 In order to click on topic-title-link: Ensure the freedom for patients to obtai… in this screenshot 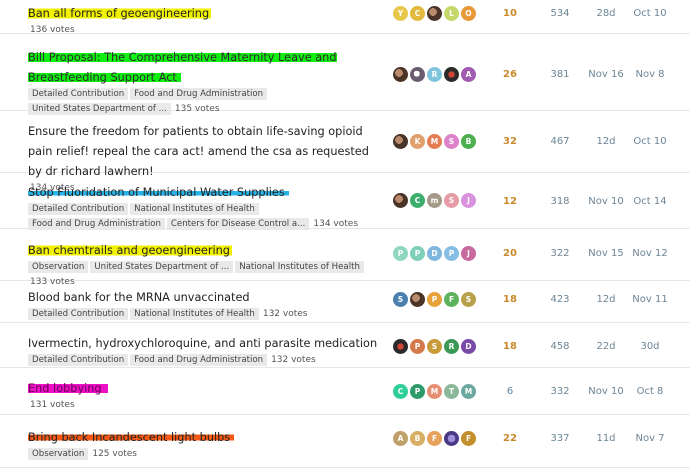, I will do `click(198, 151)`.